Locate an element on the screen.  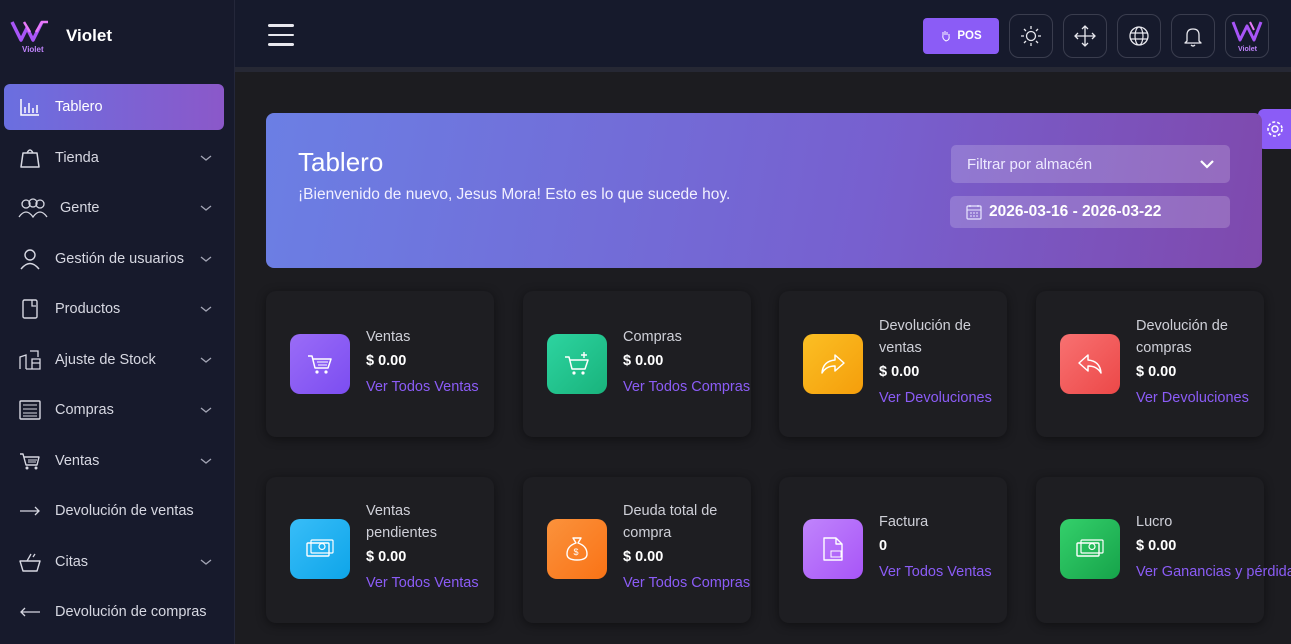
sidebar-item-compras: Compras is located at coordinates (114, 410).